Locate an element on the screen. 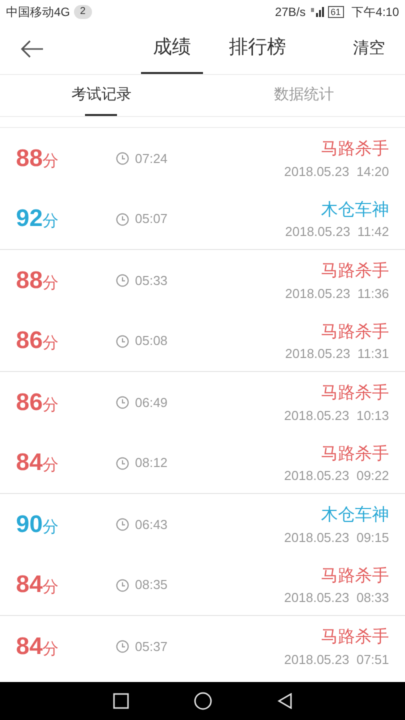 The image size is (405, 720). duration-text: 06:43 is located at coordinates (151, 525).